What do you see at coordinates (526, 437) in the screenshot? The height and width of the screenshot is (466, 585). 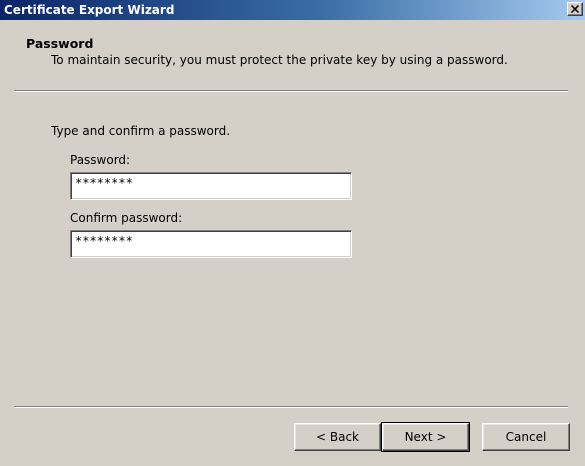 I see `cancel-button: Cancel` at bounding box center [526, 437].